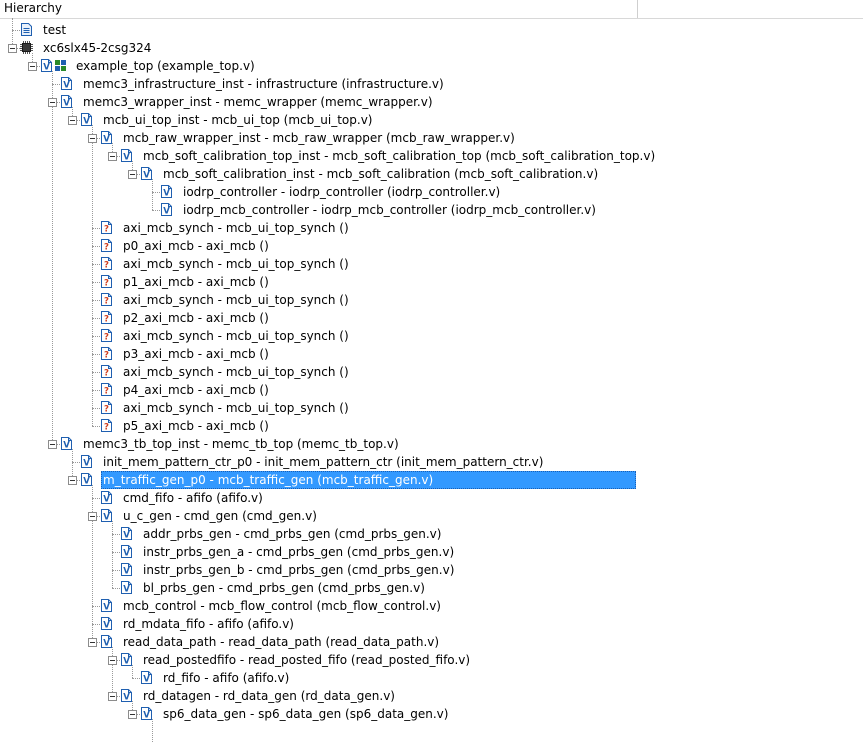 The height and width of the screenshot is (742, 863). What do you see at coordinates (431, 318) in the screenshot?
I see `tree-item: ? p2_axi_mcb - axi_mcb ()` at bounding box center [431, 318].